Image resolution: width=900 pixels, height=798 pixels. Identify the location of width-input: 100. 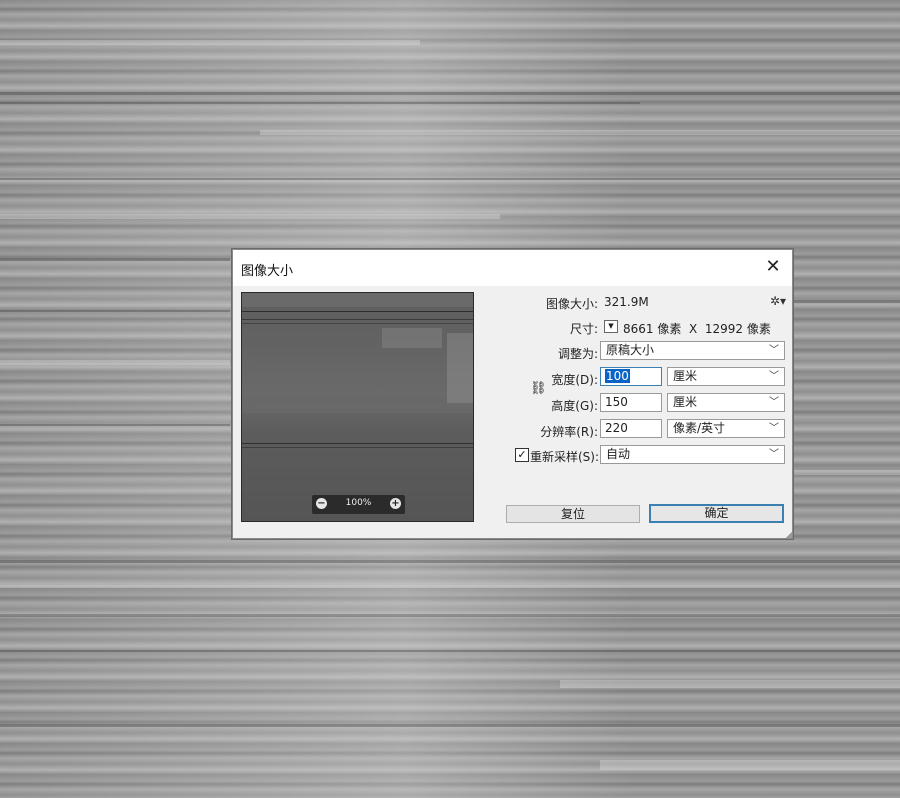
(631, 376).